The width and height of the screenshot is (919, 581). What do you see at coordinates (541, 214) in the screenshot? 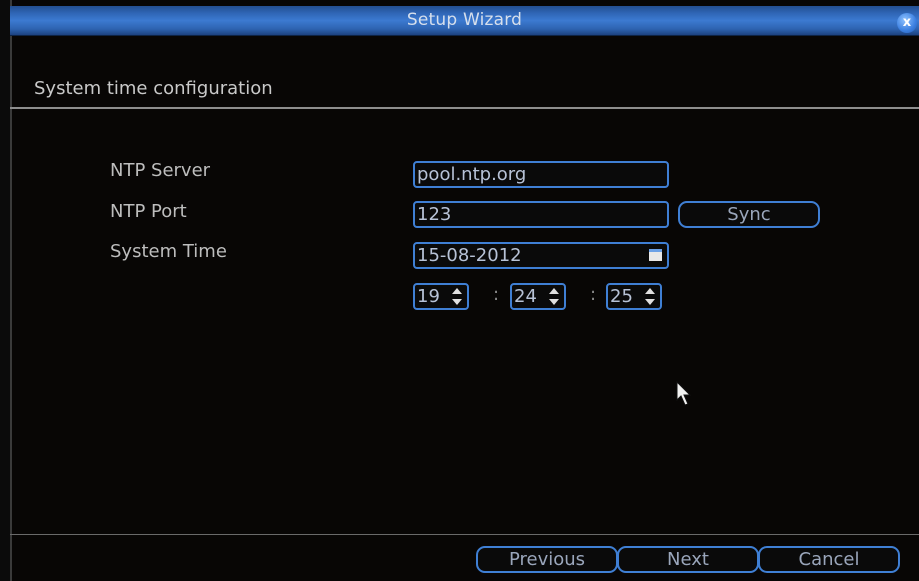
I see `ntp-port-input: 123` at bounding box center [541, 214].